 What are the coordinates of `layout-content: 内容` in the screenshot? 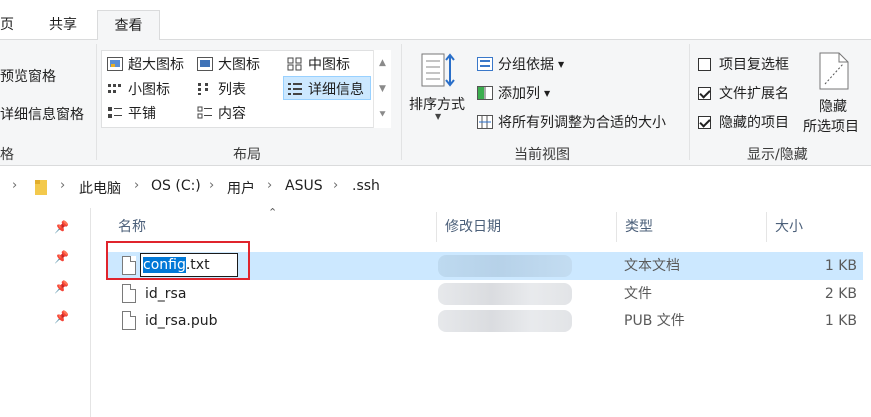 It's located at (221, 113).